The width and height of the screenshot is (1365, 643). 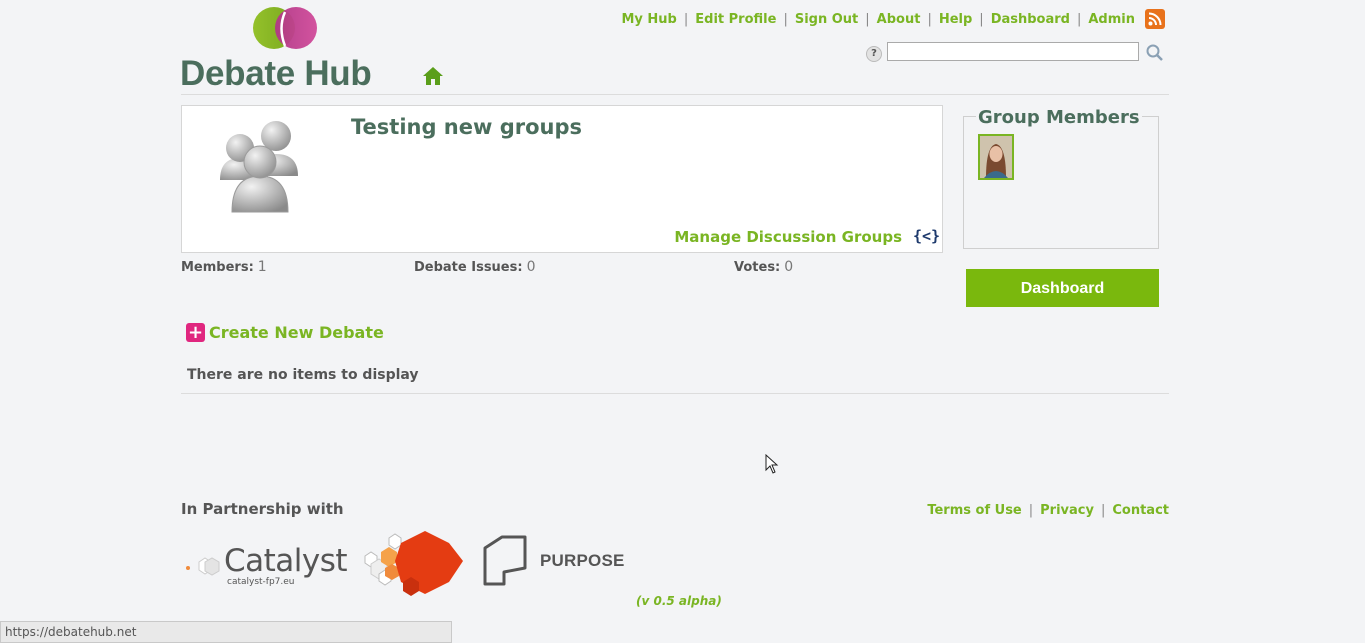 What do you see at coordinates (789, 267) in the screenshot?
I see `votes-value: 0` at bounding box center [789, 267].